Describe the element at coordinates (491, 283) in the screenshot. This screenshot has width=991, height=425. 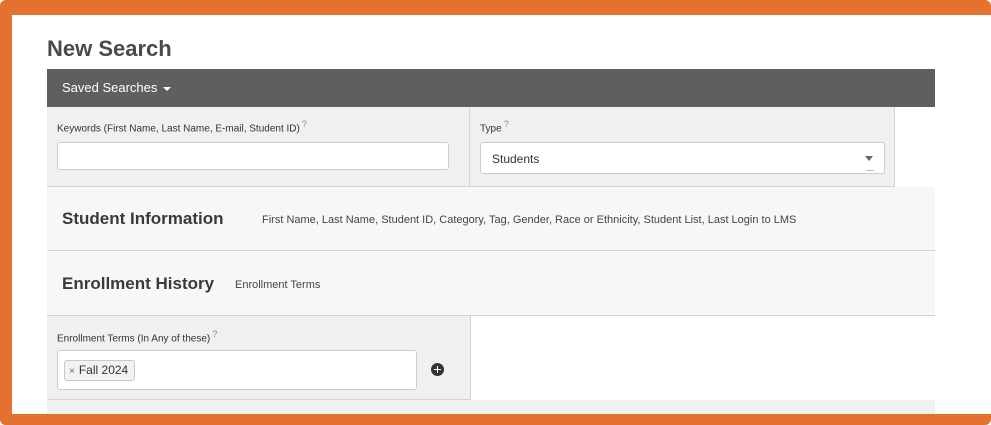
I see `section-enrollment-history: Enrollment History Enrollment Terms` at that location.